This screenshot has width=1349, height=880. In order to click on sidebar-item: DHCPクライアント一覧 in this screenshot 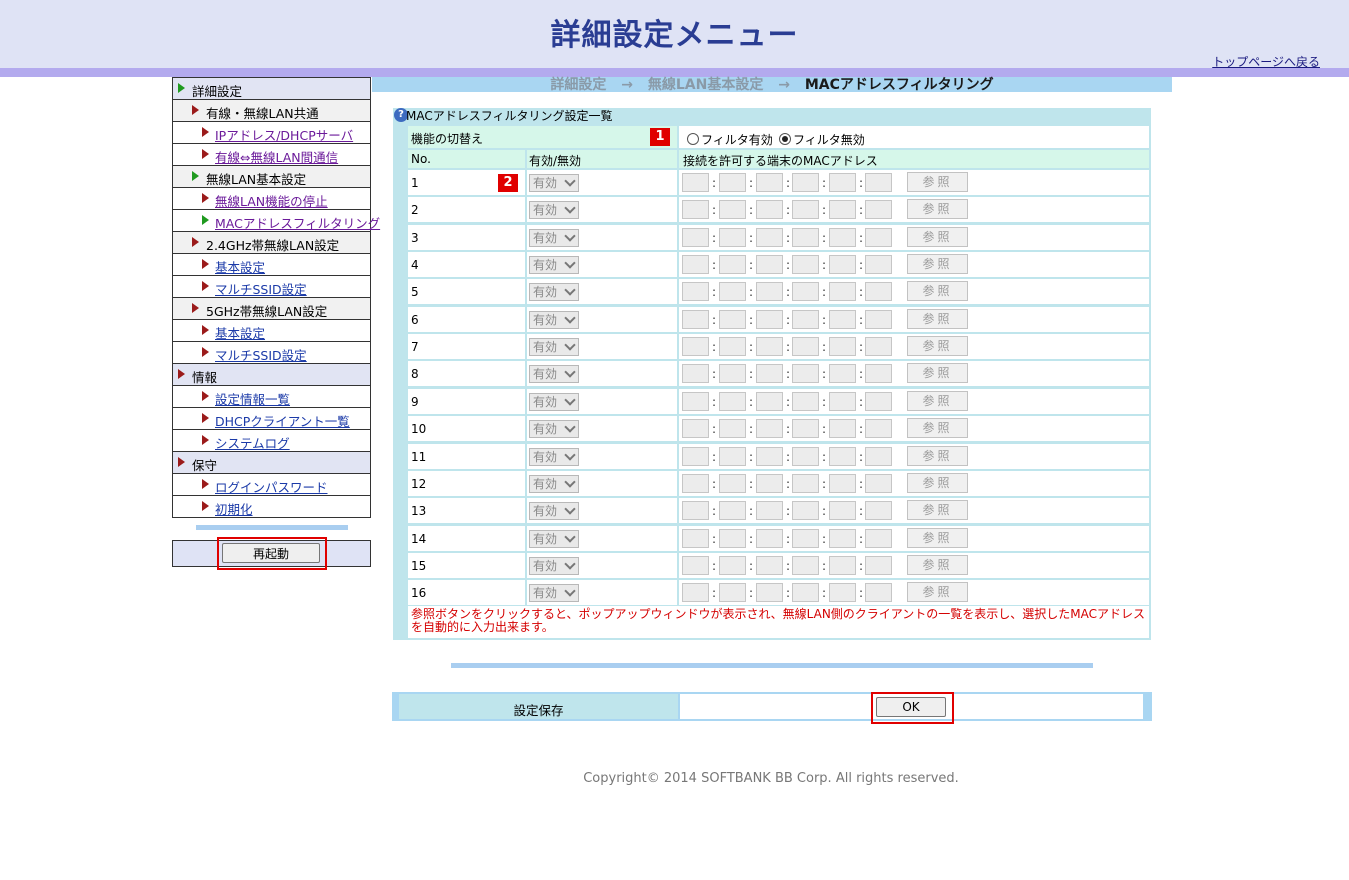, I will do `click(271, 419)`.